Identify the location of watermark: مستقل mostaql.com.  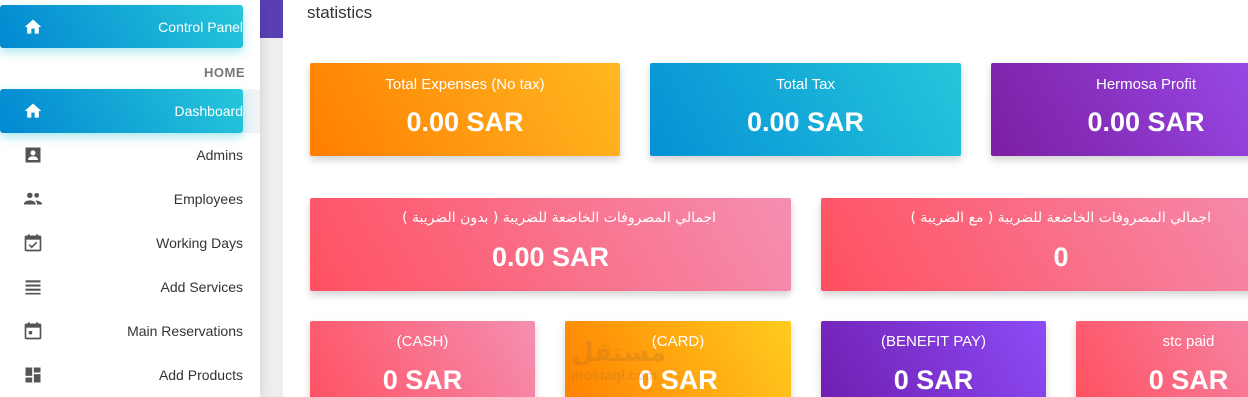
(618, 361).